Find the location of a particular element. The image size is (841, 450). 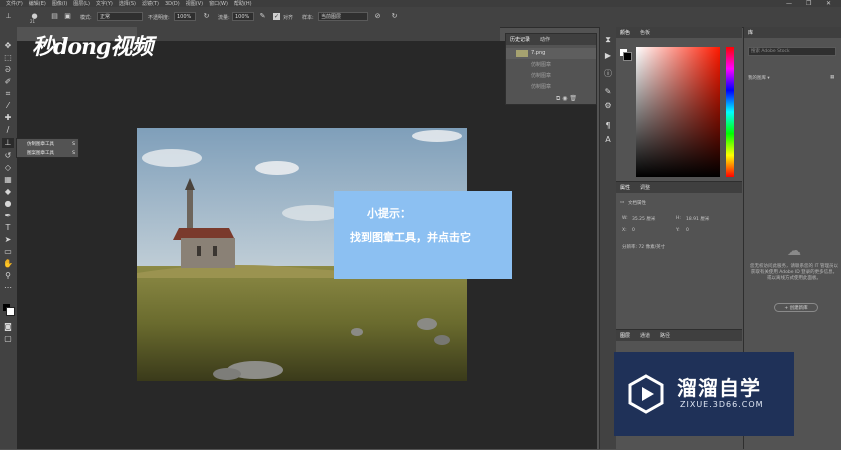

menu-edit: 编辑(E) is located at coordinates (37, 3).